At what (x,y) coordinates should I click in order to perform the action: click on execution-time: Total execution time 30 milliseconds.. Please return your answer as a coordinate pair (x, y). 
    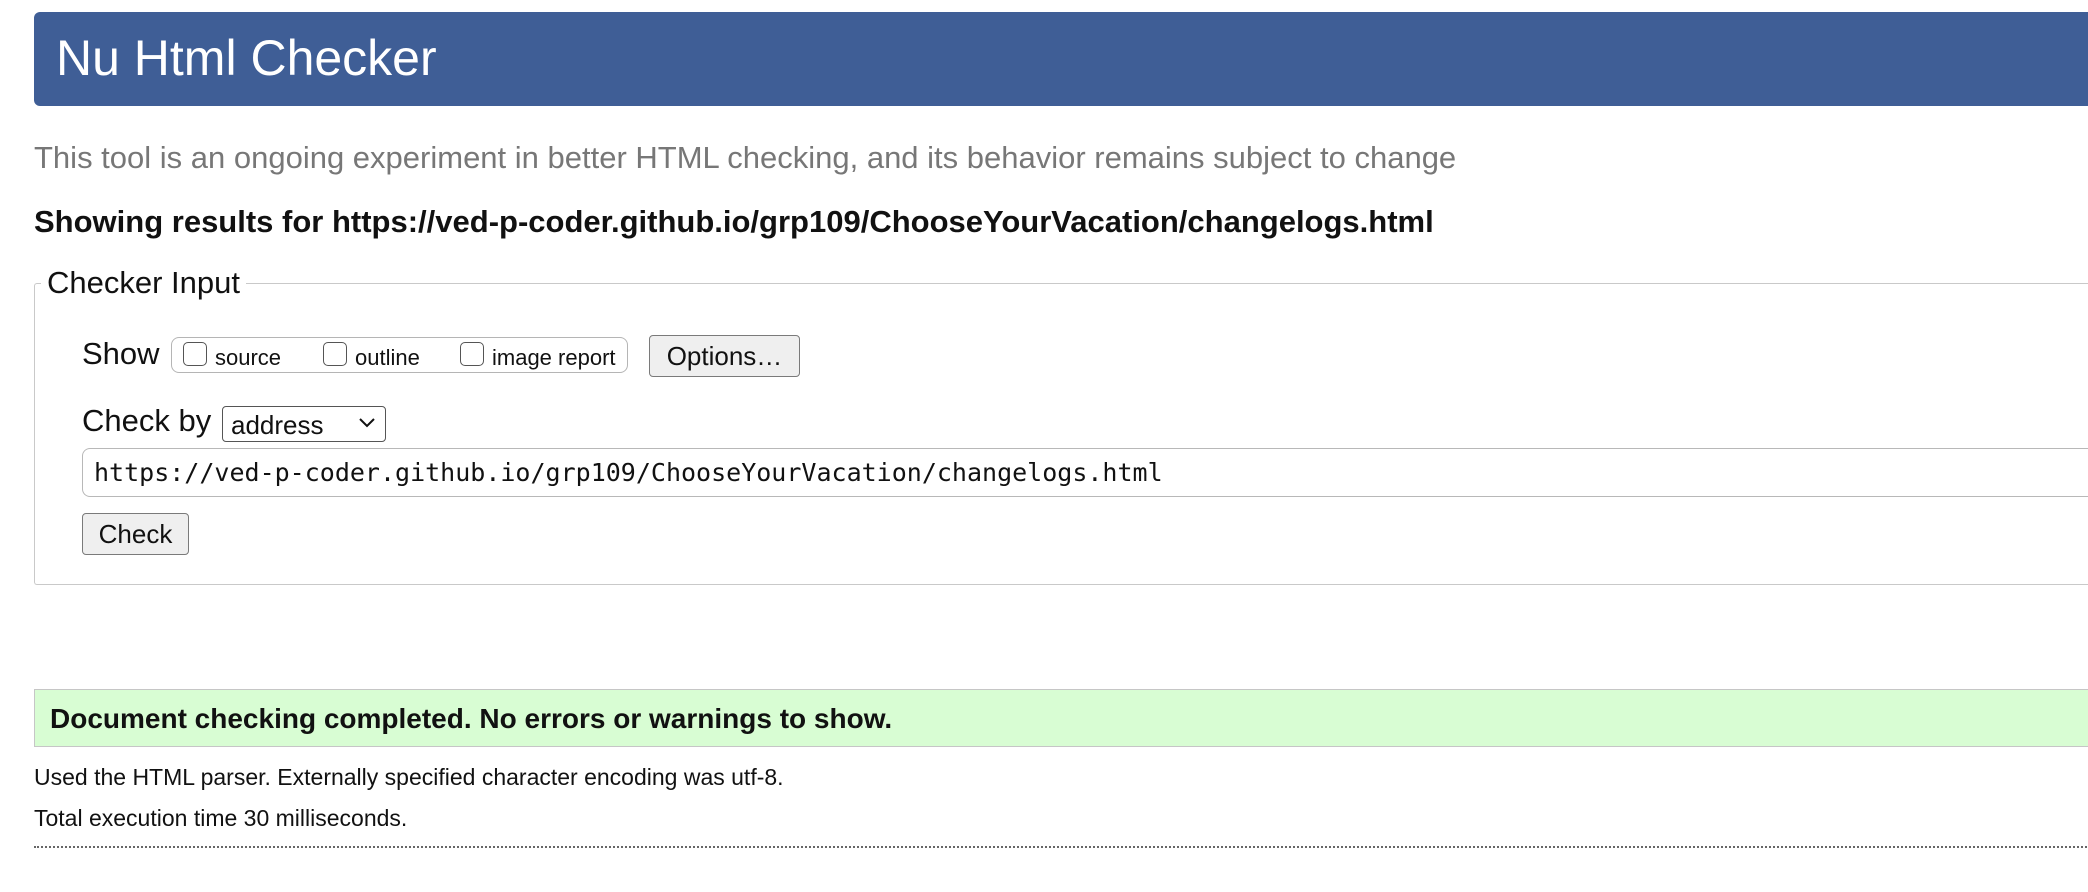
    Looking at the image, I should click on (221, 818).